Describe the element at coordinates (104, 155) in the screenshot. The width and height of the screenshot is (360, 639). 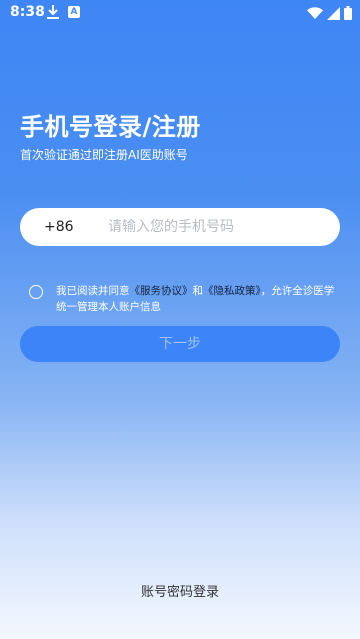
I see `page-subtitle: 首次验证通过即注册AI医助账号` at that location.